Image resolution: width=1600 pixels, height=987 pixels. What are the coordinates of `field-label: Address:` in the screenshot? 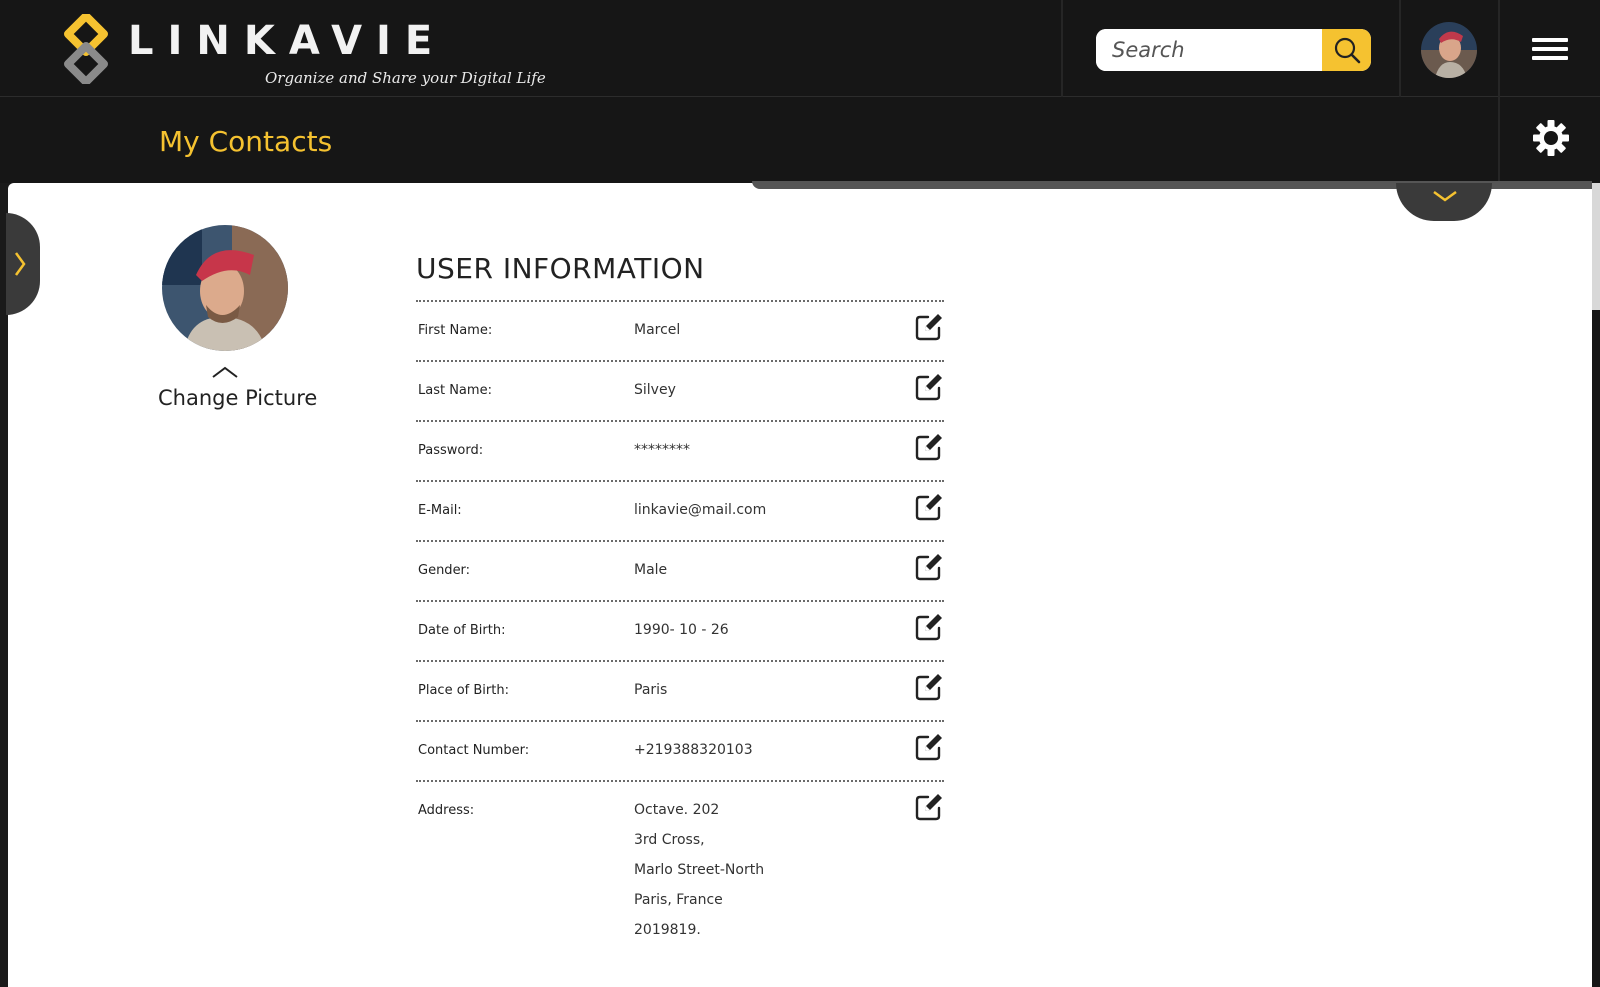 It's located at (446, 810).